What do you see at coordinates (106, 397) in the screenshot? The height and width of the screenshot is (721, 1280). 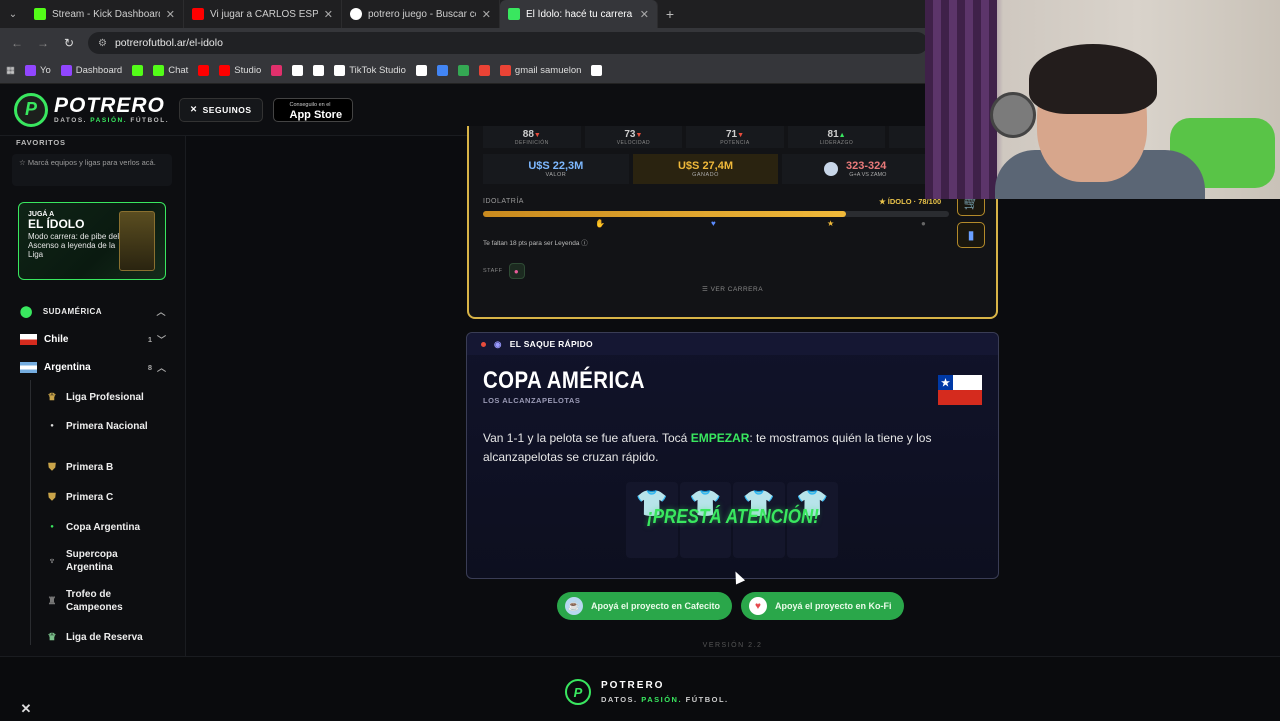 I see `league-liga-profesional: ♛ Liga Profesional` at bounding box center [106, 397].